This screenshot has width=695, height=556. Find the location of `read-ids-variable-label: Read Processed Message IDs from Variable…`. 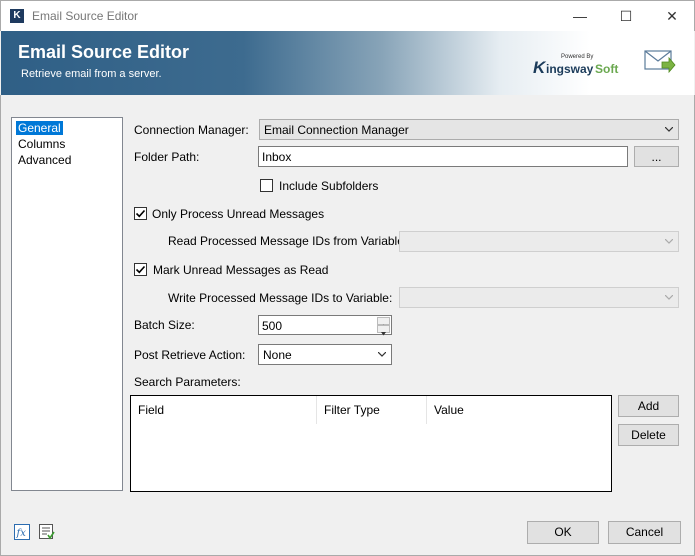

read-ids-variable-label: Read Processed Message IDs from Variable… is located at coordinates (288, 241).